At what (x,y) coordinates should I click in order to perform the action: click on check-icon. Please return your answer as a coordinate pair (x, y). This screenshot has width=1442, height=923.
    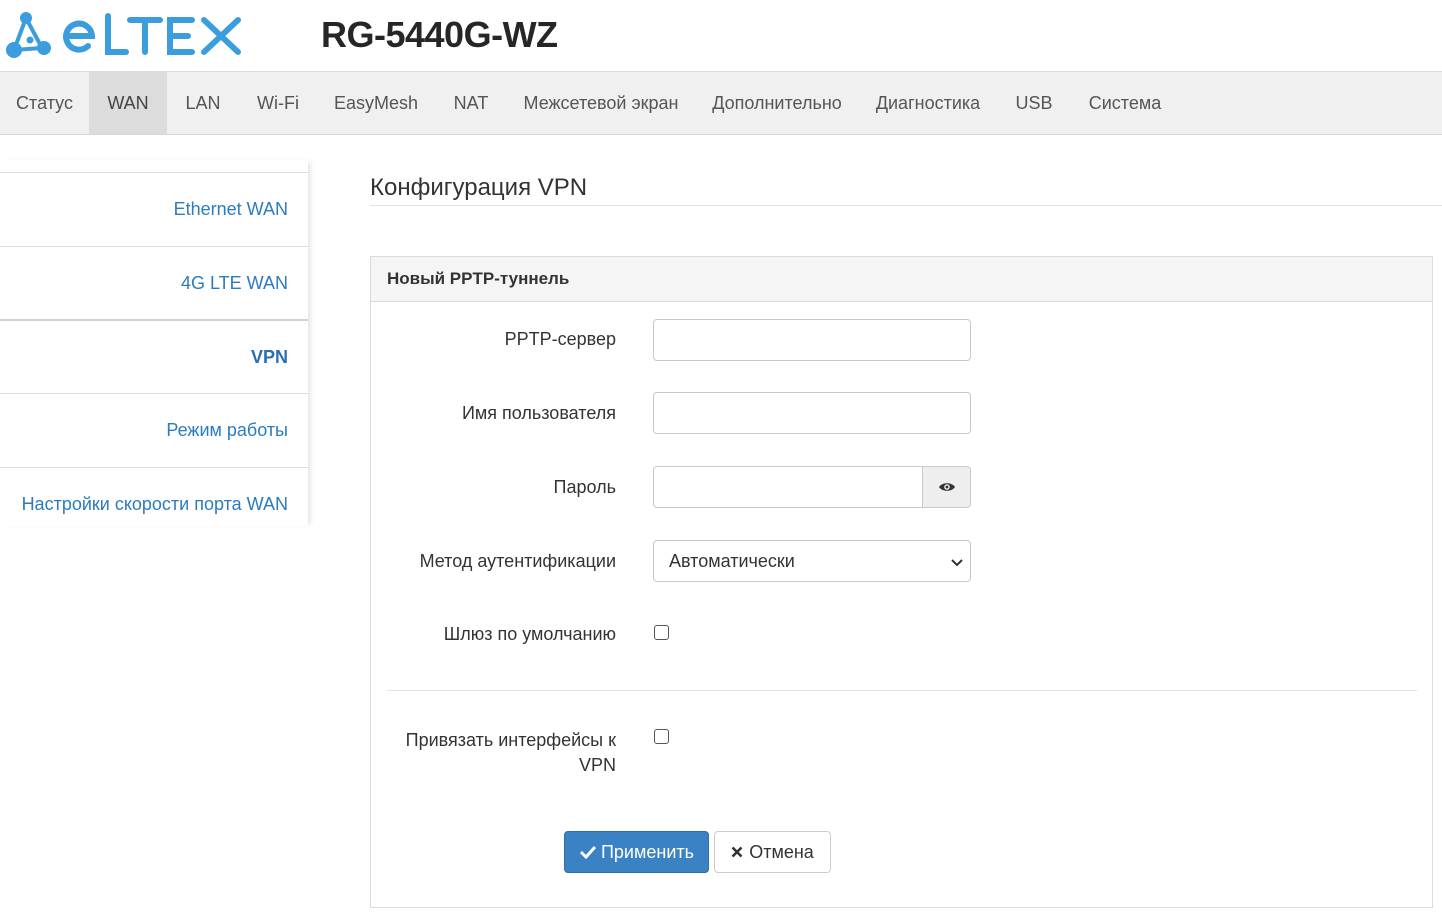
    Looking at the image, I should click on (588, 852).